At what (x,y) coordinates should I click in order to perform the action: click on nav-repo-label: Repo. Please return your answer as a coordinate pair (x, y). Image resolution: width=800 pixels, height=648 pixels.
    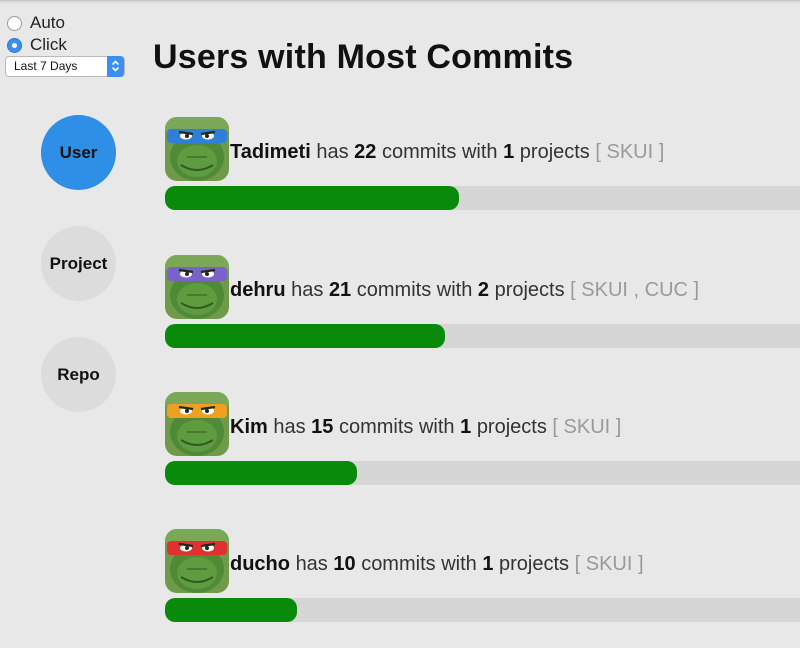
    Looking at the image, I should click on (78, 374).